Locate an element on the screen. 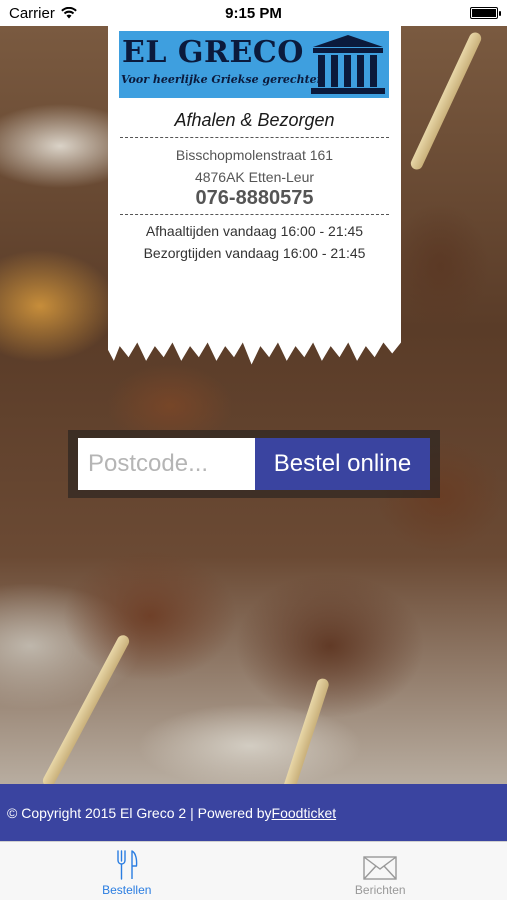 The width and height of the screenshot is (507, 900). battery-fill is located at coordinates (483, 13).